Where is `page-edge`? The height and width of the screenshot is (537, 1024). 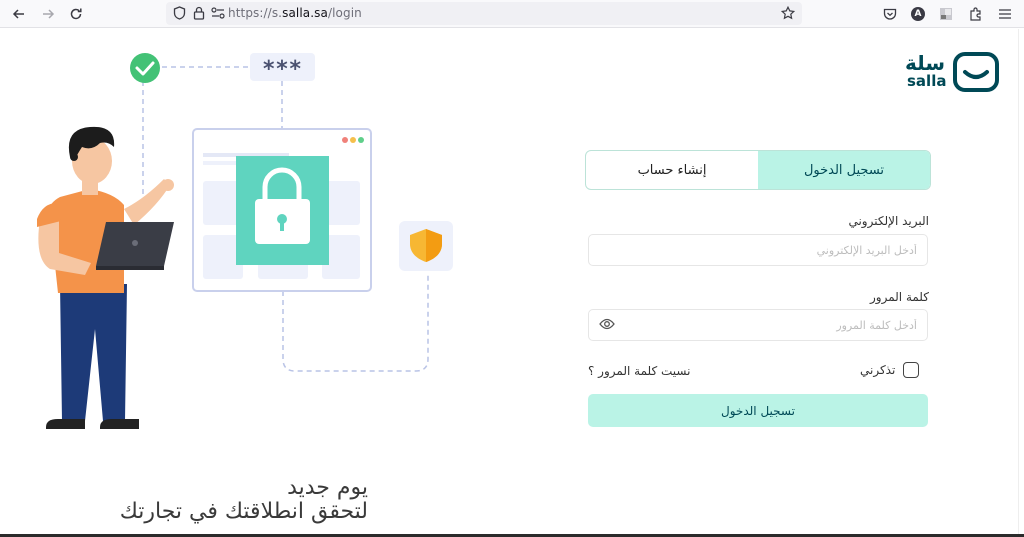
page-edge is located at coordinates (1021, 283).